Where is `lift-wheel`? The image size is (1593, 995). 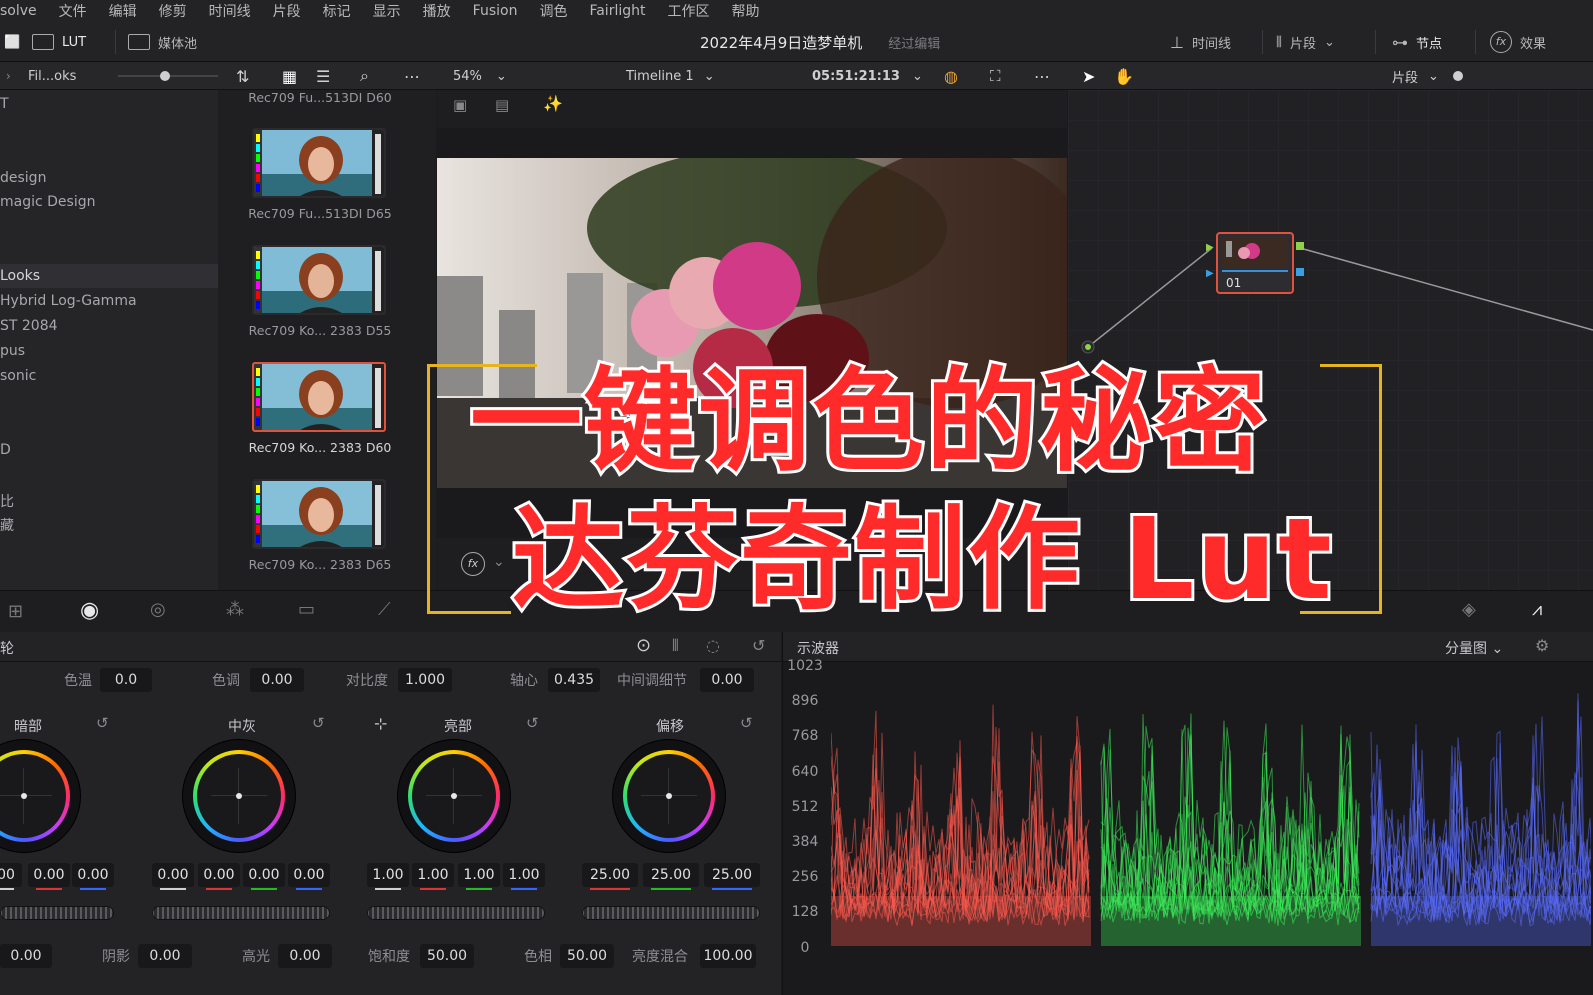
lift-wheel is located at coordinates (40, 796).